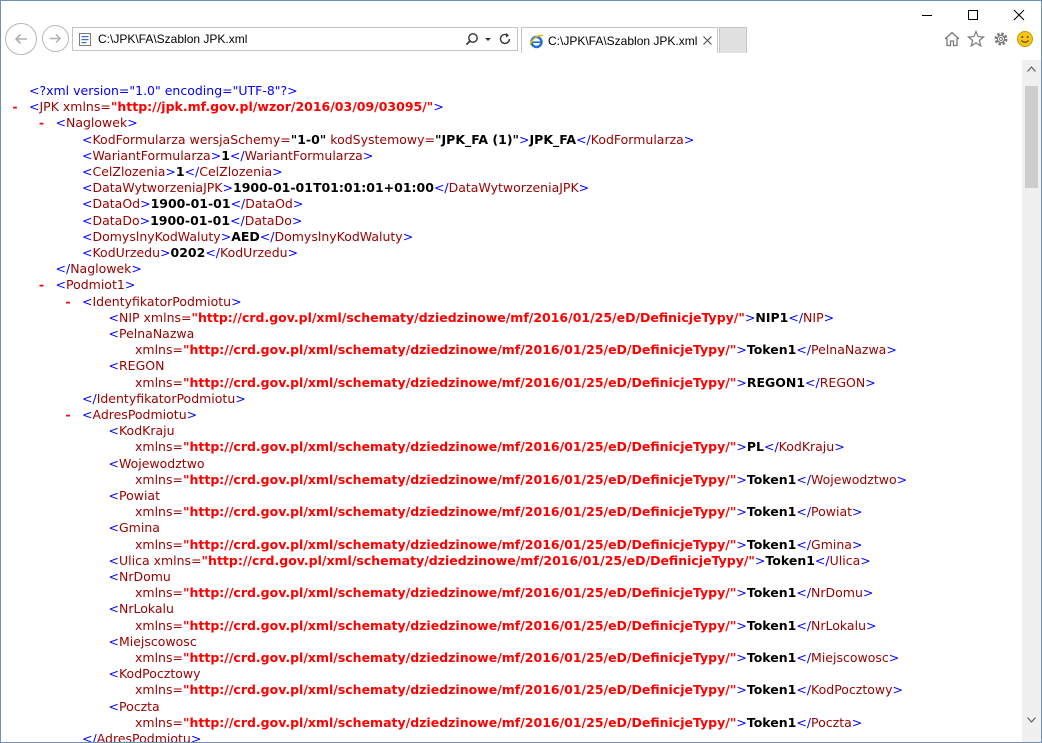 Image resolution: width=1042 pixels, height=743 pixels. What do you see at coordinates (172, 39) in the screenshot?
I see `address-url: C:\JPK\FA\Szablon JPK.xml` at bounding box center [172, 39].